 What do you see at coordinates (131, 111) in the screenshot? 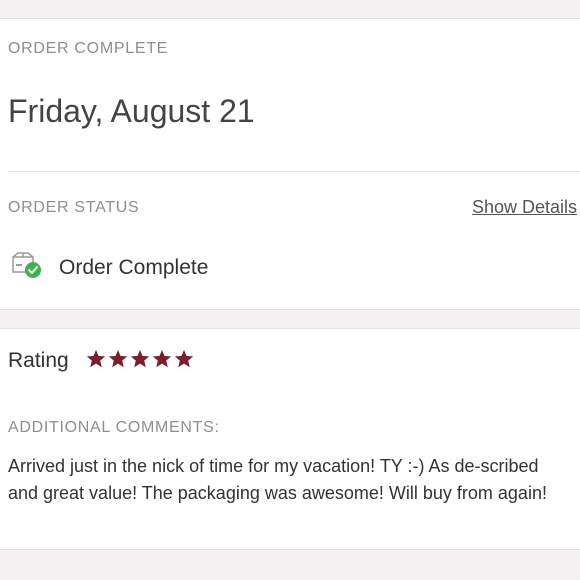
I see `order-date: Friday, August 21` at bounding box center [131, 111].